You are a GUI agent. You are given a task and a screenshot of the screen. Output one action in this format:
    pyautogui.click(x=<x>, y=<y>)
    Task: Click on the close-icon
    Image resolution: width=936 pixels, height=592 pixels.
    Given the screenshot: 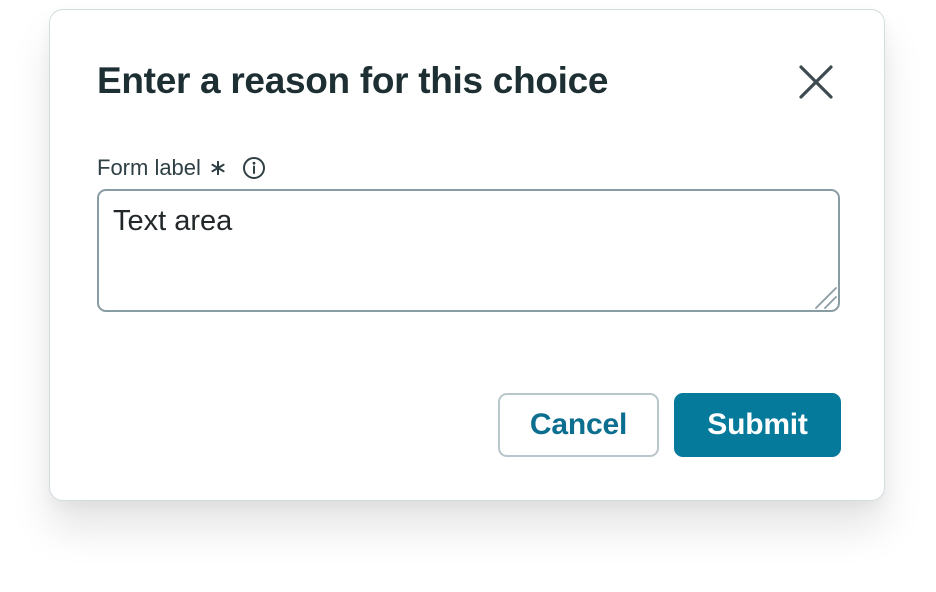 What is the action you would take?
    pyautogui.click(x=816, y=82)
    